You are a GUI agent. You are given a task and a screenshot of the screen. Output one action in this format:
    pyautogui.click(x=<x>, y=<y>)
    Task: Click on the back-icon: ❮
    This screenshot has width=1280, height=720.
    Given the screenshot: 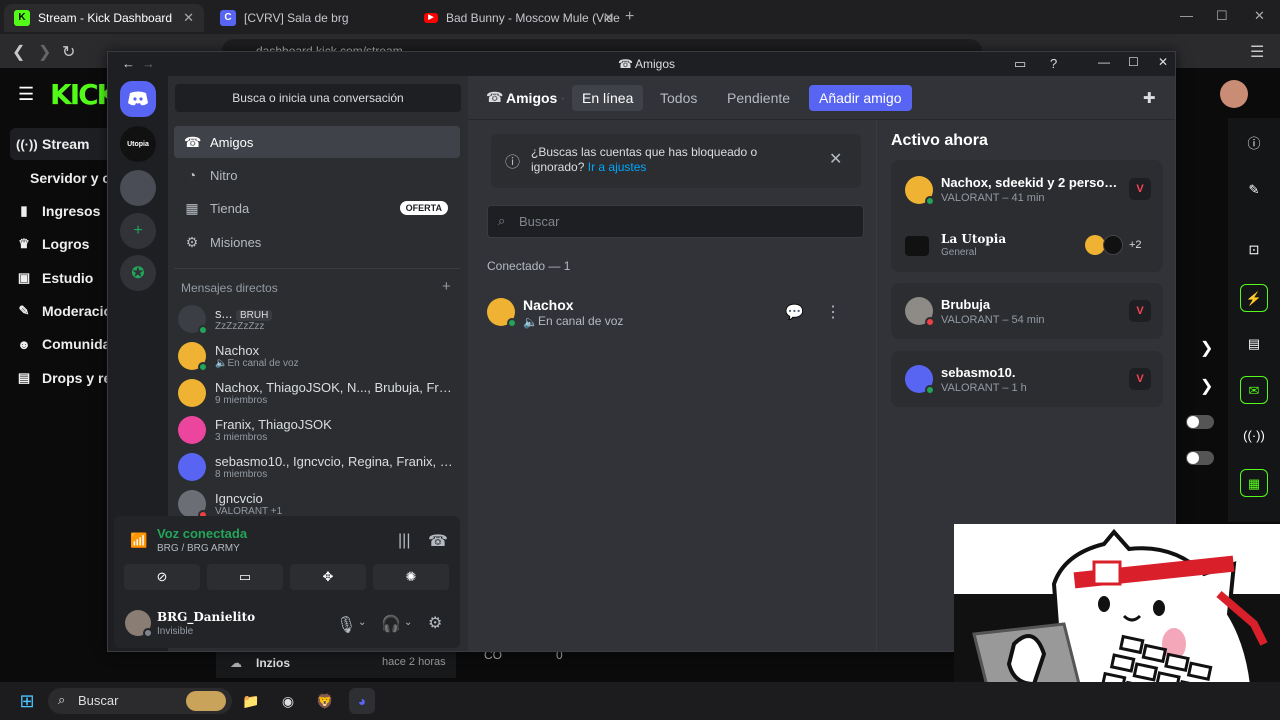 What is the action you would take?
    pyautogui.click(x=18, y=52)
    